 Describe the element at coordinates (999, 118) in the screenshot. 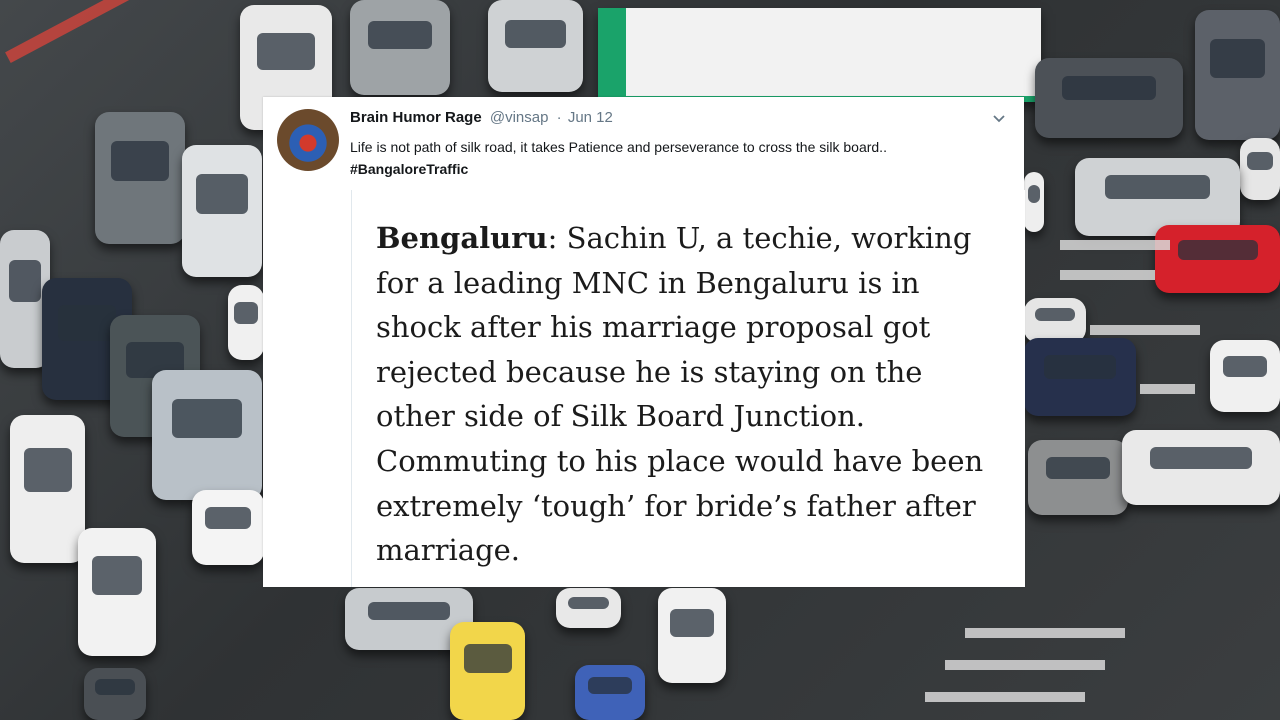

I see `chevron-down-icon` at that location.